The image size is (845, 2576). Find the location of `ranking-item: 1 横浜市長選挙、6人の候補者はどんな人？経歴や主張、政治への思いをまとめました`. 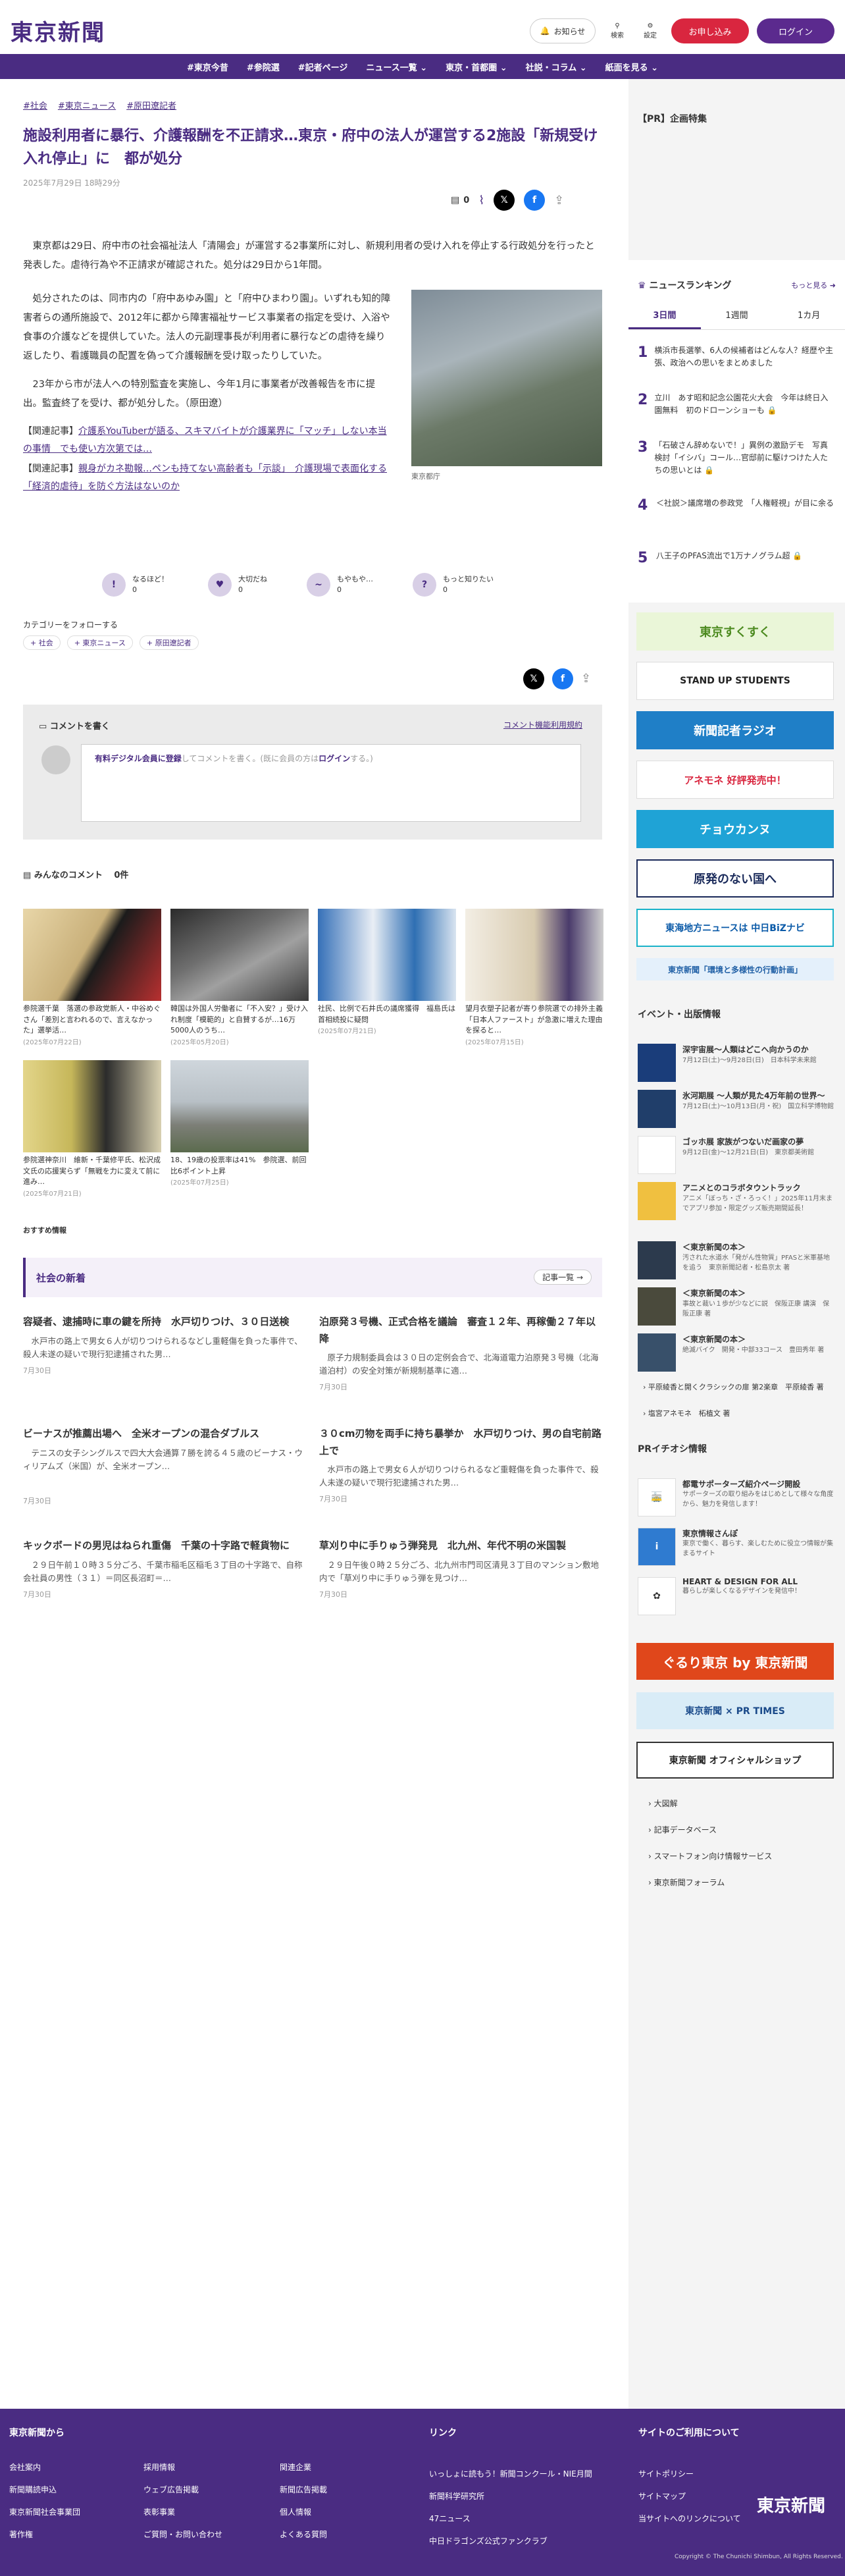

ranking-item: 1 横浜市長選挙、6人の候補者はどんな人？経歴や主張、政治への思いをまとめました is located at coordinates (737, 356).